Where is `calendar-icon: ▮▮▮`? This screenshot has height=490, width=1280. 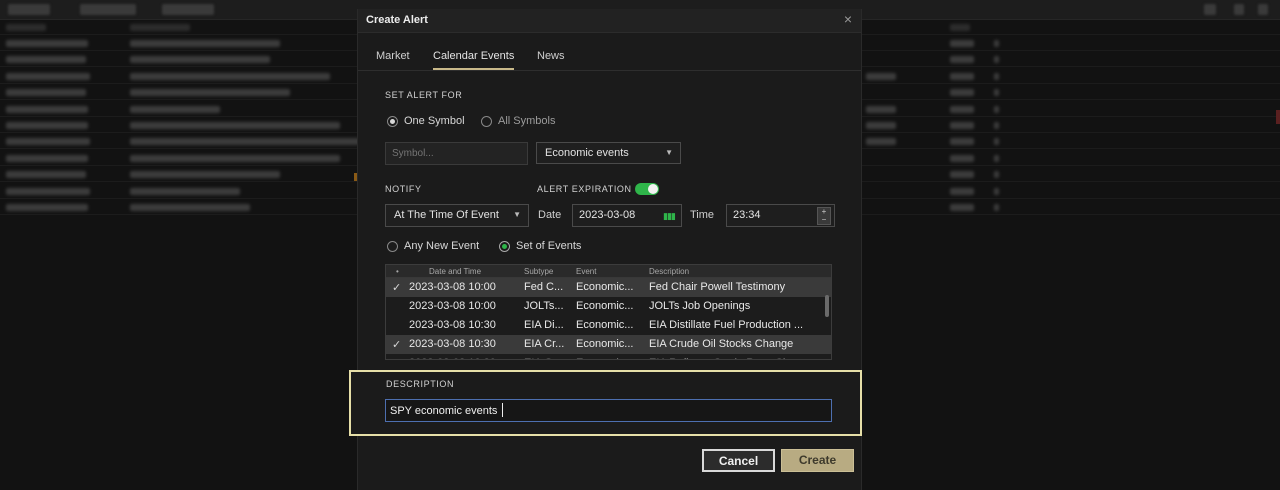
calendar-icon: ▮▮▮ is located at coordinates (669, 216).